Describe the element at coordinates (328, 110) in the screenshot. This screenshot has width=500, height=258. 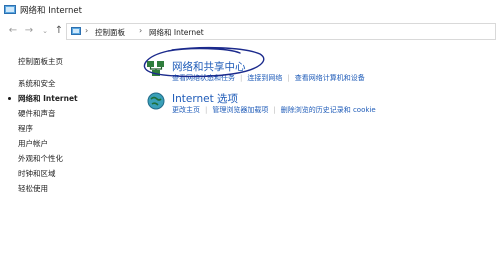
I see `delete-history-link: 删除浏览的历史记录和 cookie` at that location.